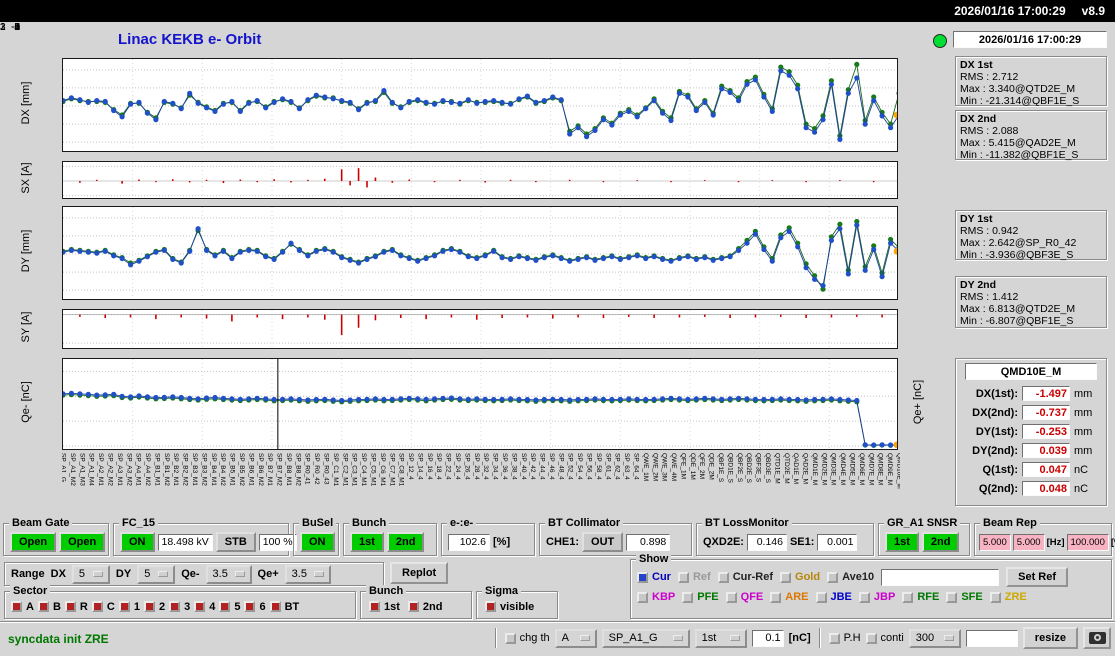 The width and height of the screenshot is (1115, 656). What do you see at coordinates (204, 607) in the screenshot?
I see `sector-toggle-4: 4` at bounding box center [204, 607].